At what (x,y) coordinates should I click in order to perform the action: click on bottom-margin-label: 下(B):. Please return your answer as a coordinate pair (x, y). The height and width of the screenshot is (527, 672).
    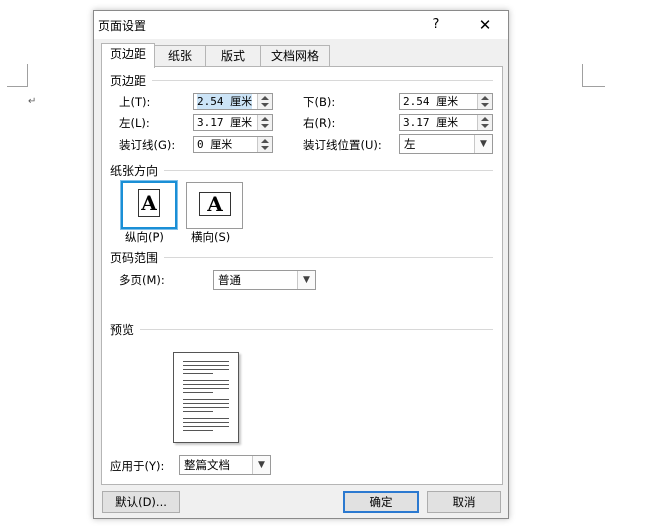
    Looking at the image, I should click on (319, 102).